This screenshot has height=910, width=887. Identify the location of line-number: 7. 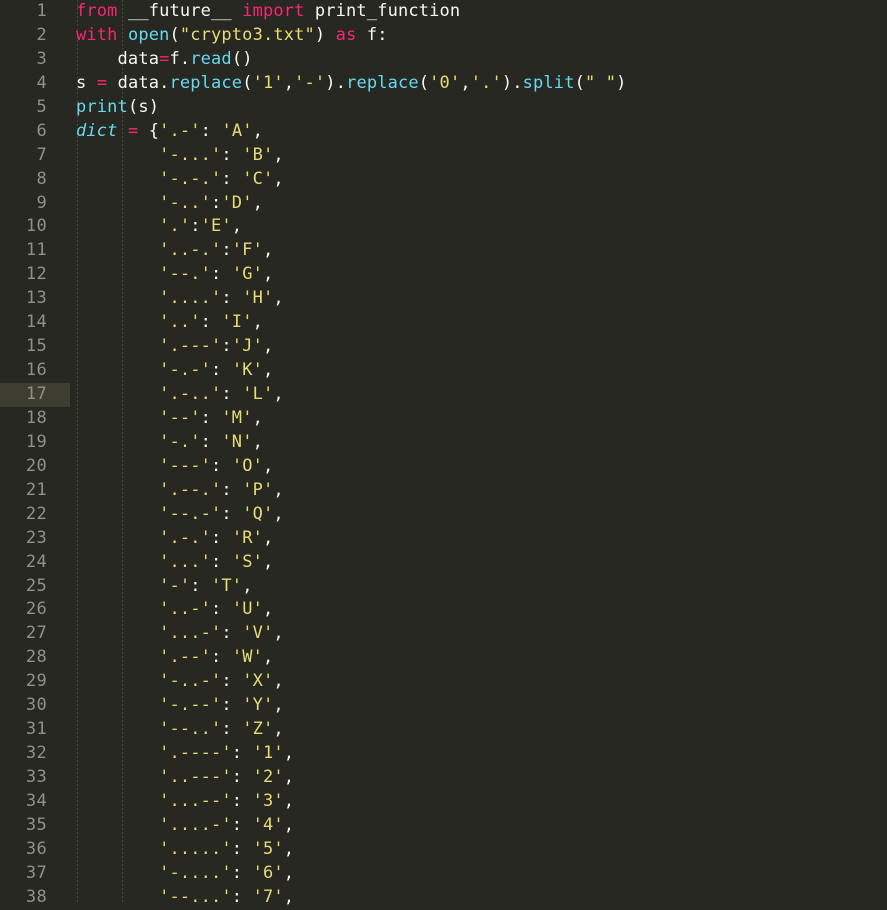
(35, 156).